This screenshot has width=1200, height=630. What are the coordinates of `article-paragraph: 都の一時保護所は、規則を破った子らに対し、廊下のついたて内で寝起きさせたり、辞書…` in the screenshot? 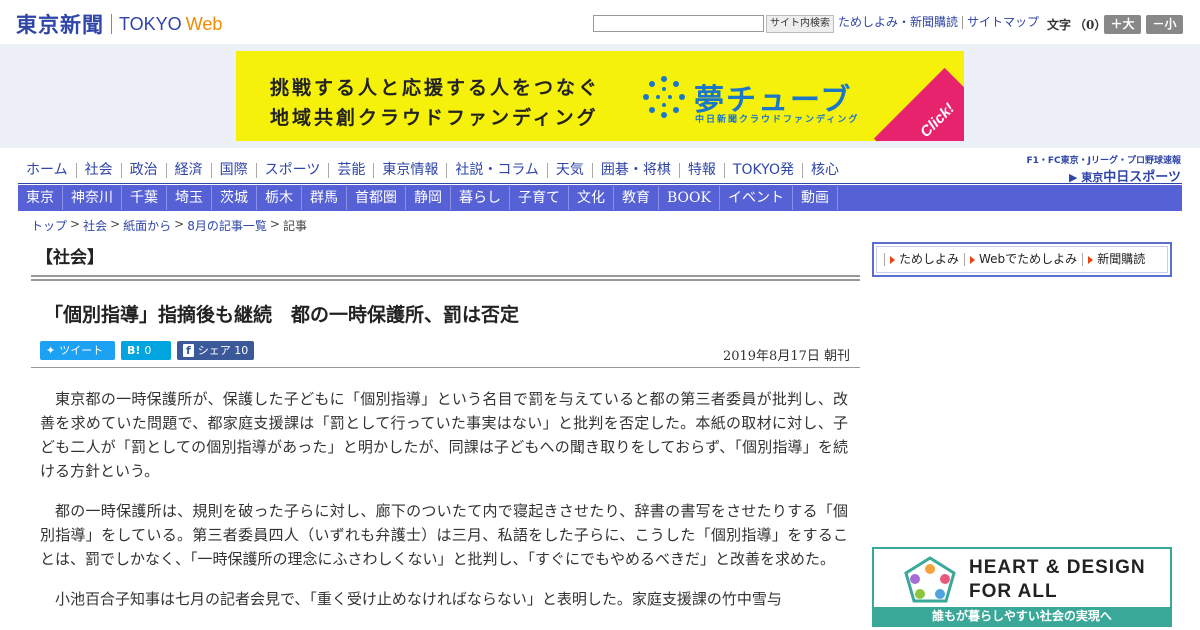 It's located at (444, 535).